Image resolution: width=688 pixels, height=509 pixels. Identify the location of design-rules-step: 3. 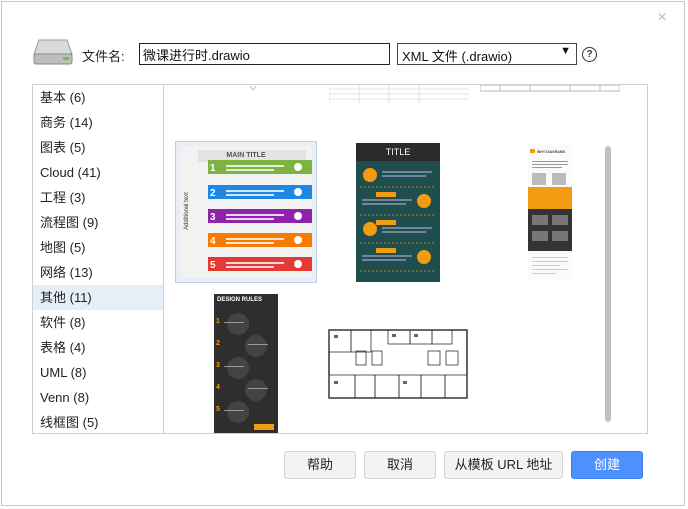
(218, 365).